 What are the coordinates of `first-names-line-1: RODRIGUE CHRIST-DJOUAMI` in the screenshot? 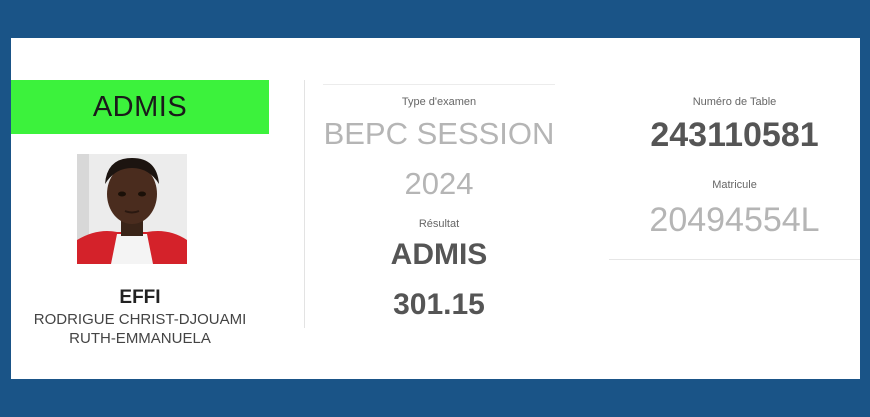 It's located at (140, 319).